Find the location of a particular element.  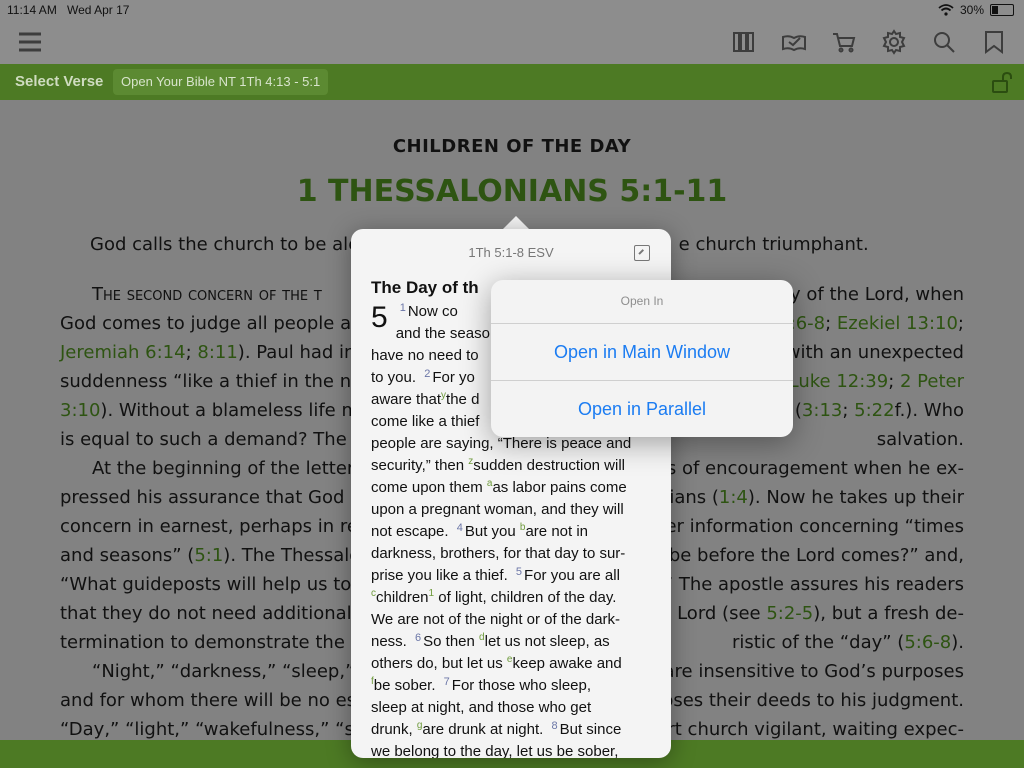

footnote-mark: d is located at coordinates (482, 637).